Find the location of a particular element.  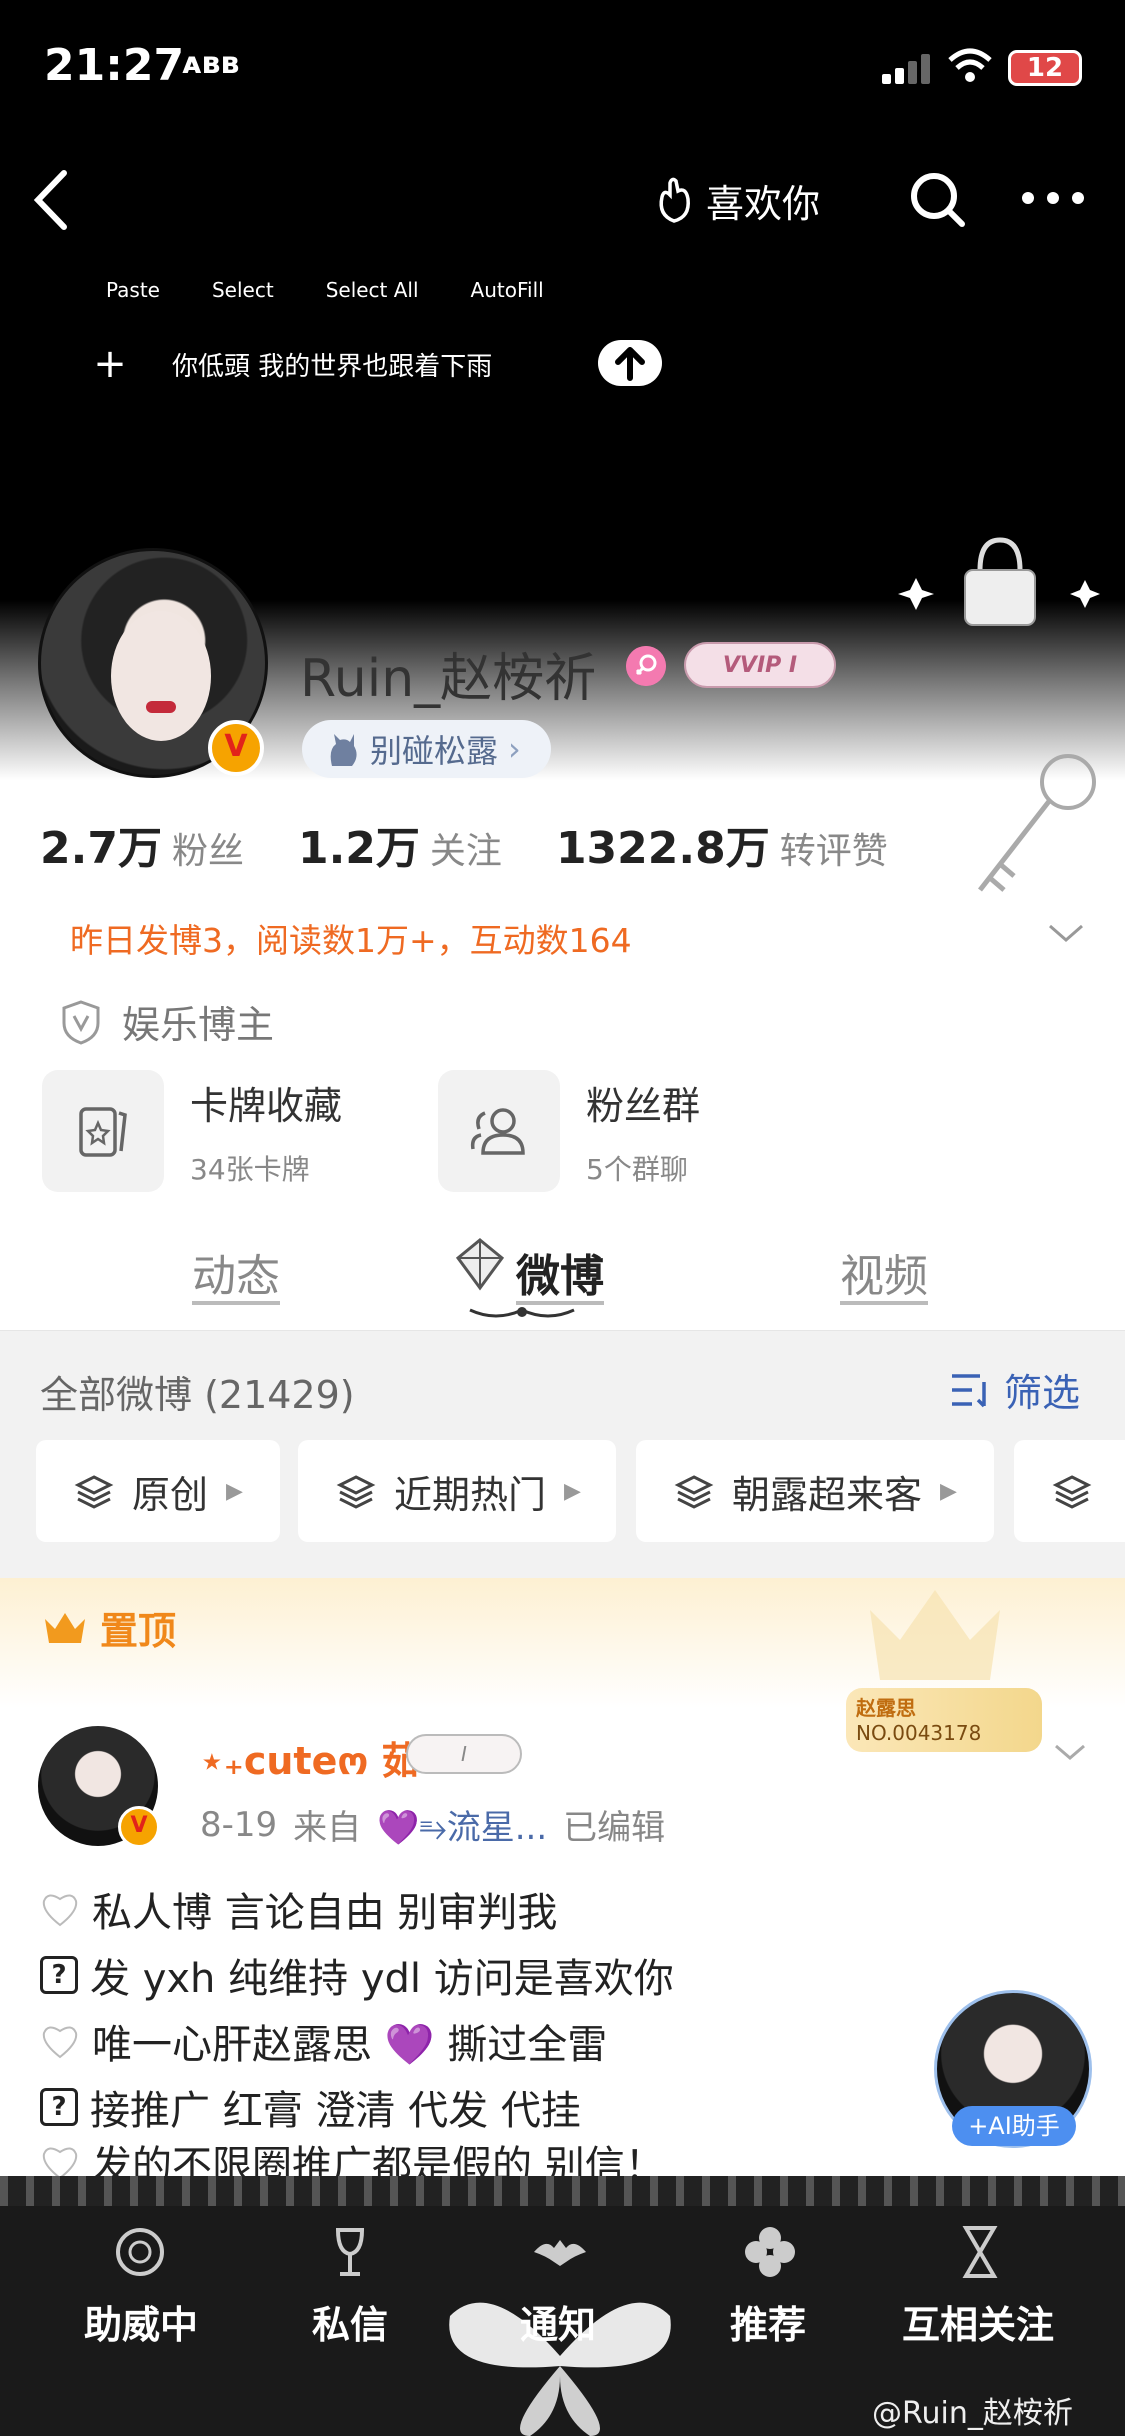

select-menu-item: Select is located at coordinates (243, 290).